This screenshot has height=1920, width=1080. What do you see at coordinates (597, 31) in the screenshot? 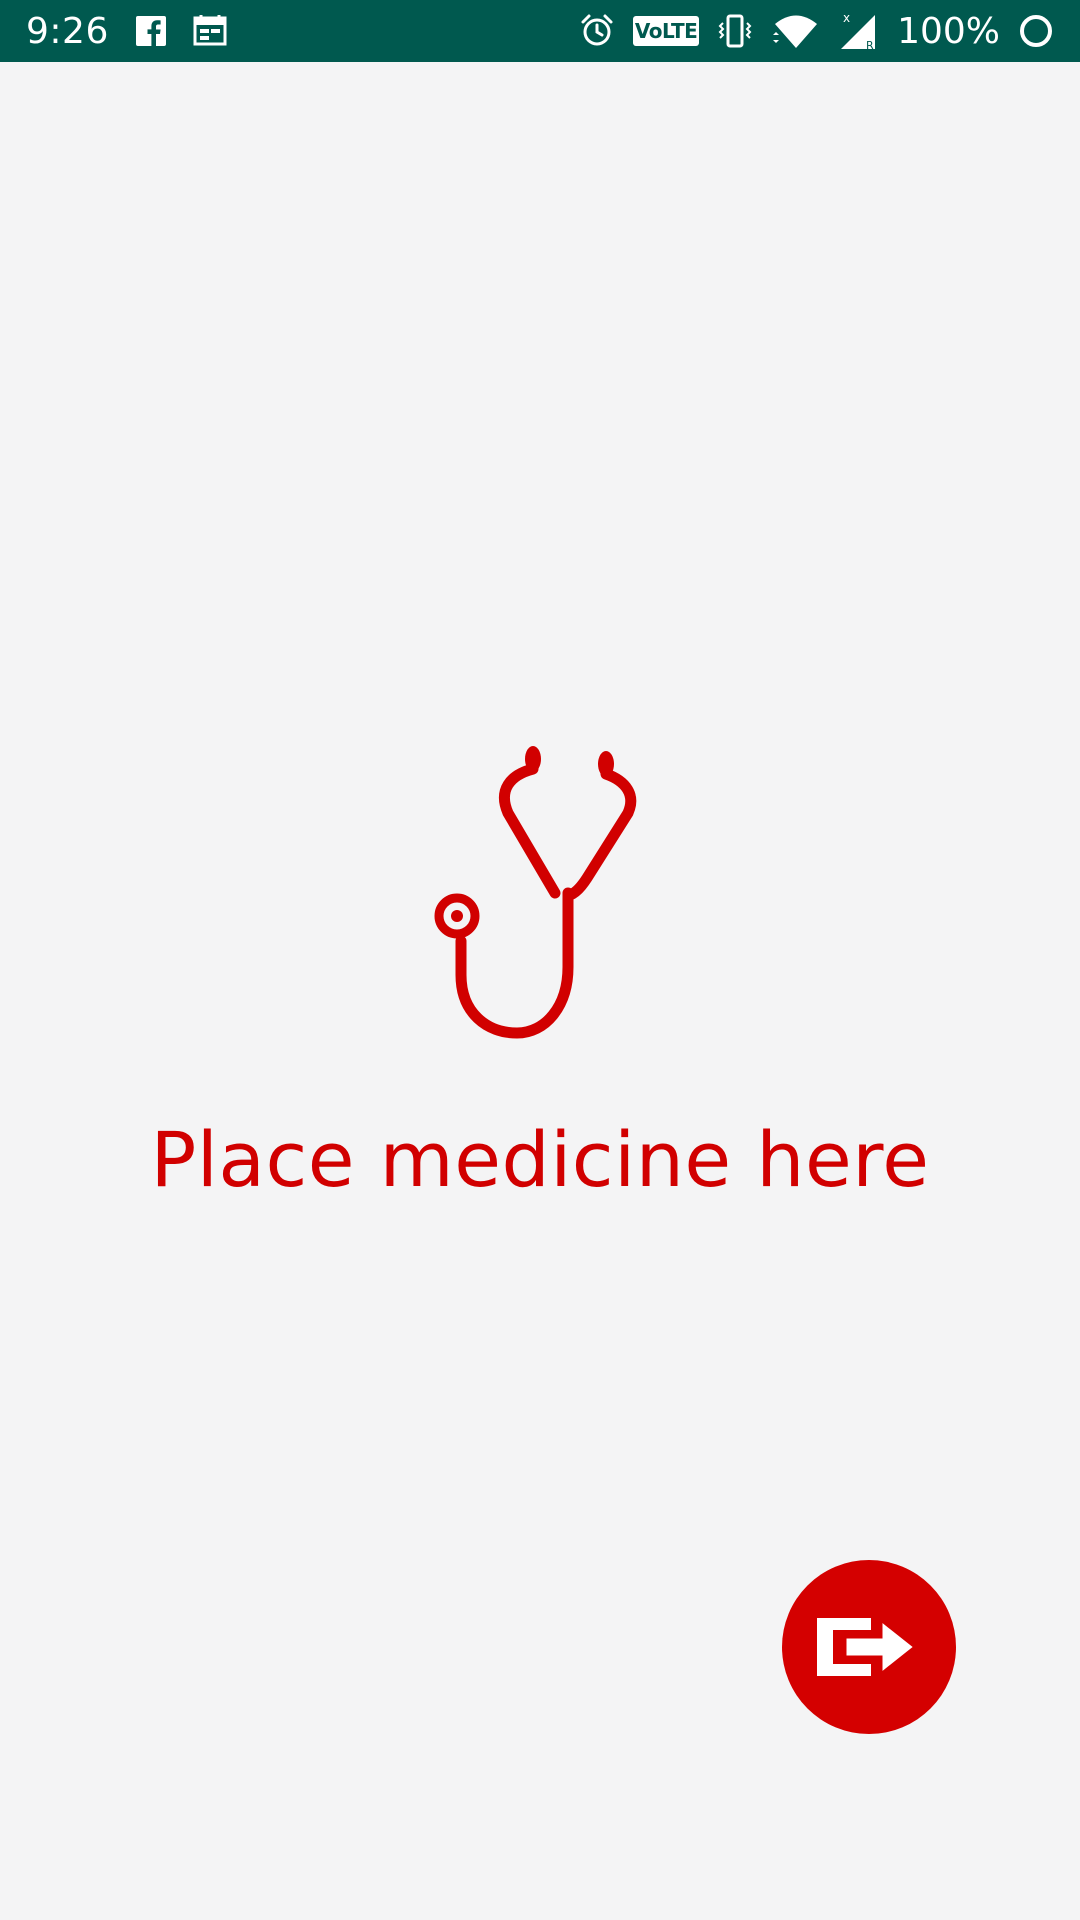
I see `alarm-icon` at bounding box center [597, 31].